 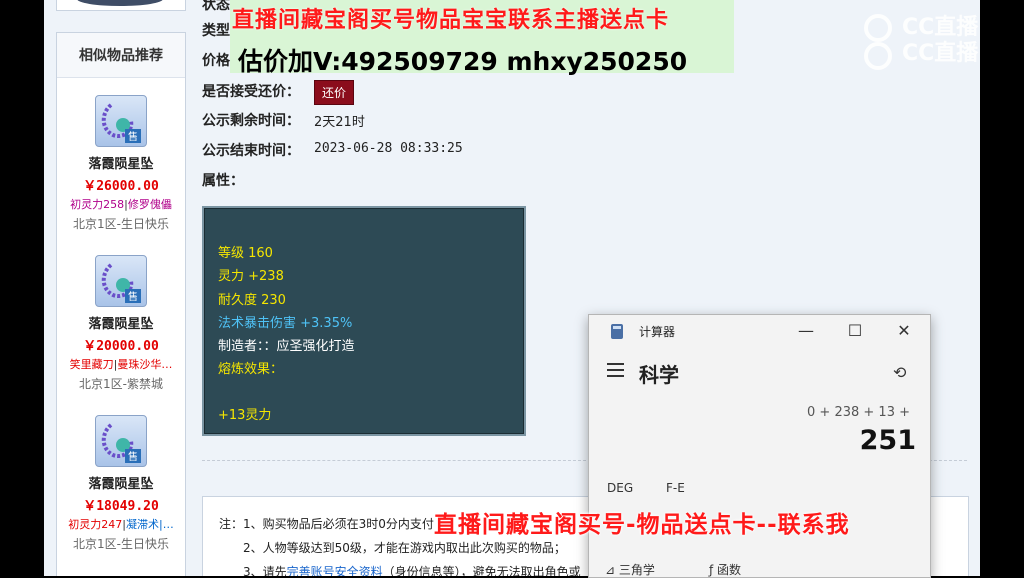 What do you see at coordinates (251, 121) in the screenshot?
I see `remaining-time-label: 公示剩余时间：` at bounding box center [251, 121].